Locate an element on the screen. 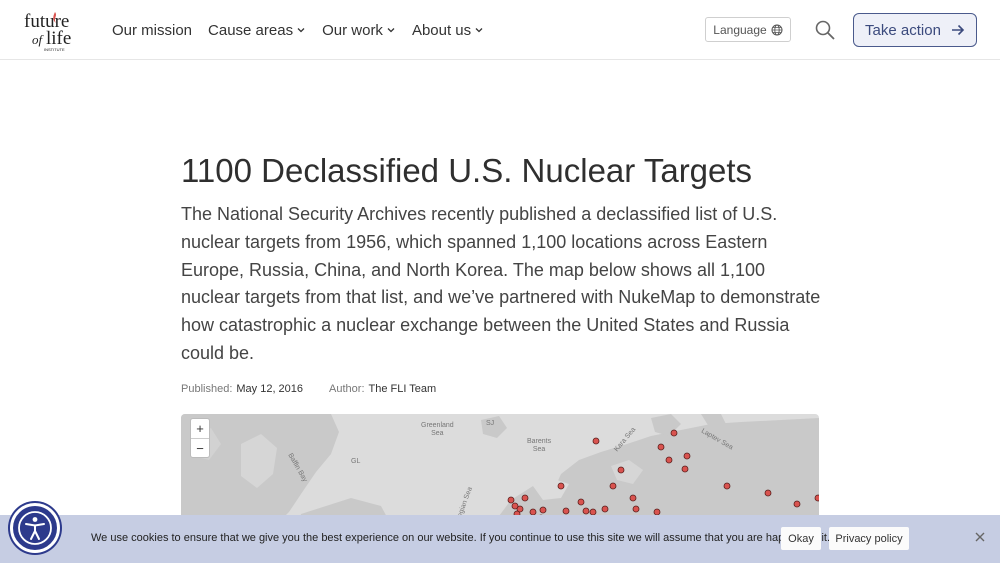 This screenshot has height=563, width=1000. nav-label: Cause areas is located at coordinates (251, 30).